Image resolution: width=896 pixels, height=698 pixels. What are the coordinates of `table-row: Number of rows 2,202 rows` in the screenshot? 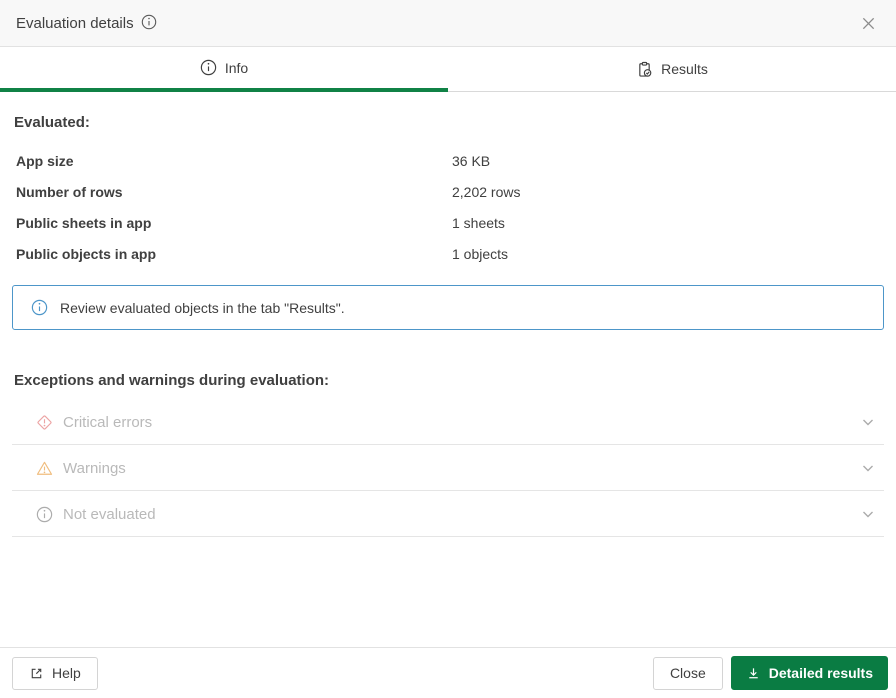 It's located at (448, 191).